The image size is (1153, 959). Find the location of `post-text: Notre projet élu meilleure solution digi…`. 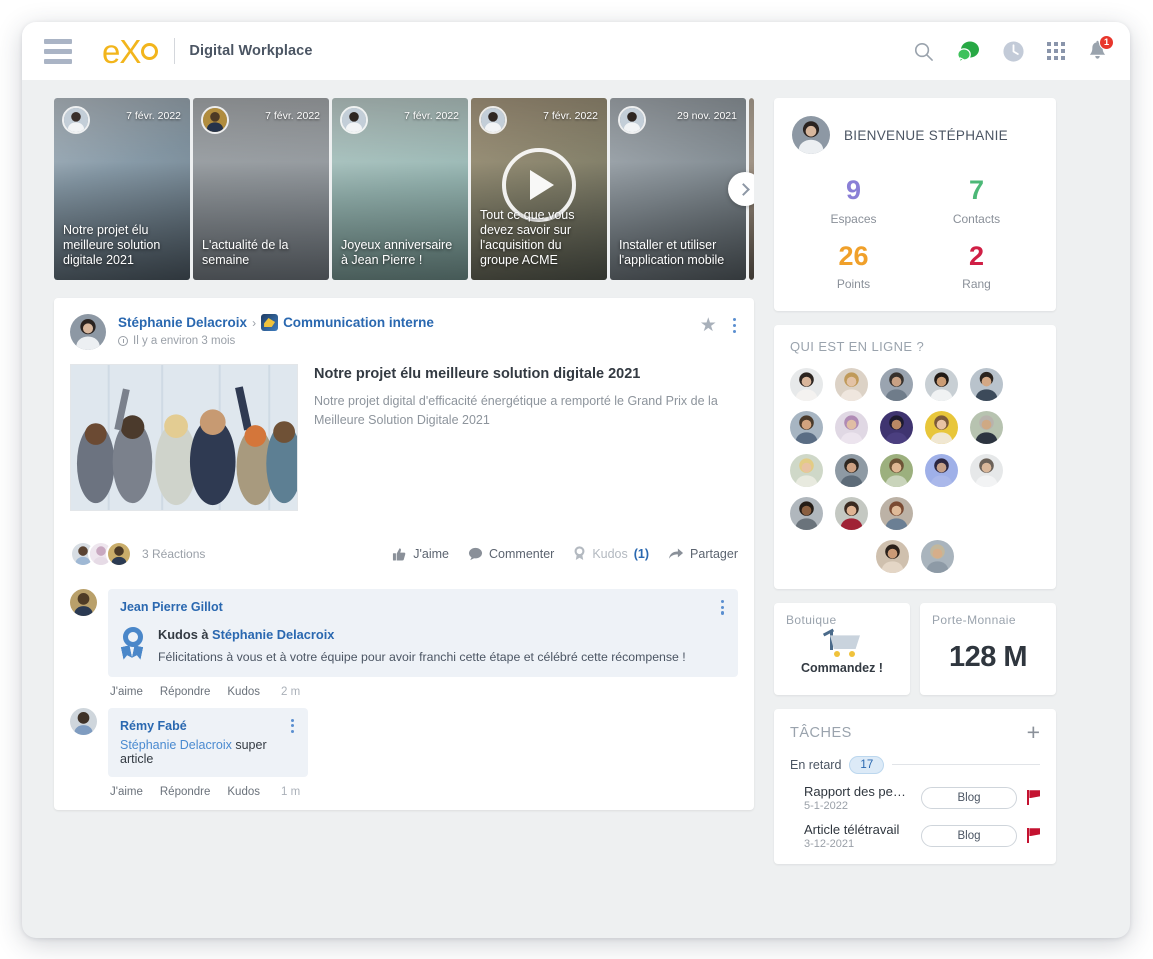

post-text: Notre projet élu meilleure solution digi… is located at coordinates (526, 437).